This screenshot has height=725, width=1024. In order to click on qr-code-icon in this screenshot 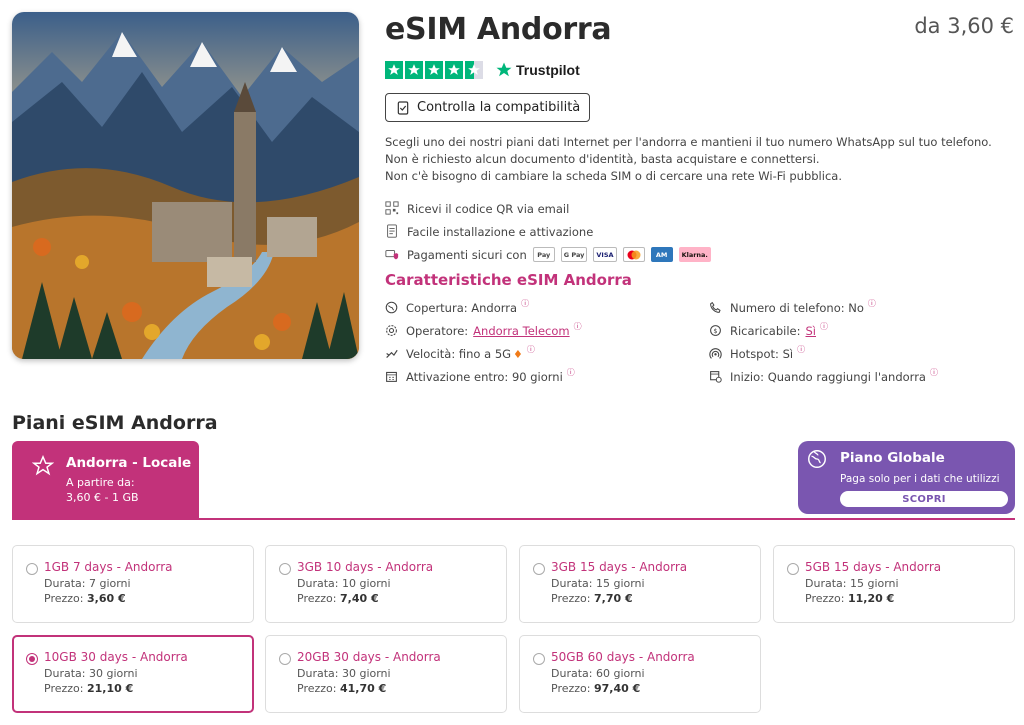, I will do `click(392, 208)`.